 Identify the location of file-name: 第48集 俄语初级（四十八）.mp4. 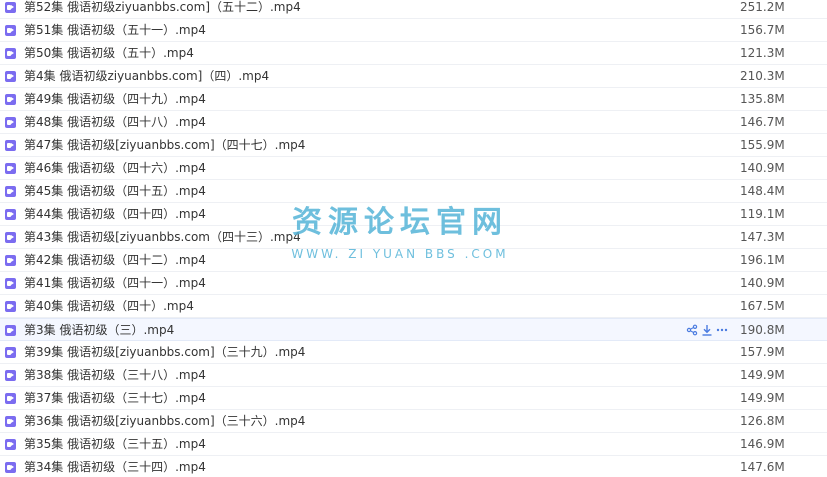
(115, 122).